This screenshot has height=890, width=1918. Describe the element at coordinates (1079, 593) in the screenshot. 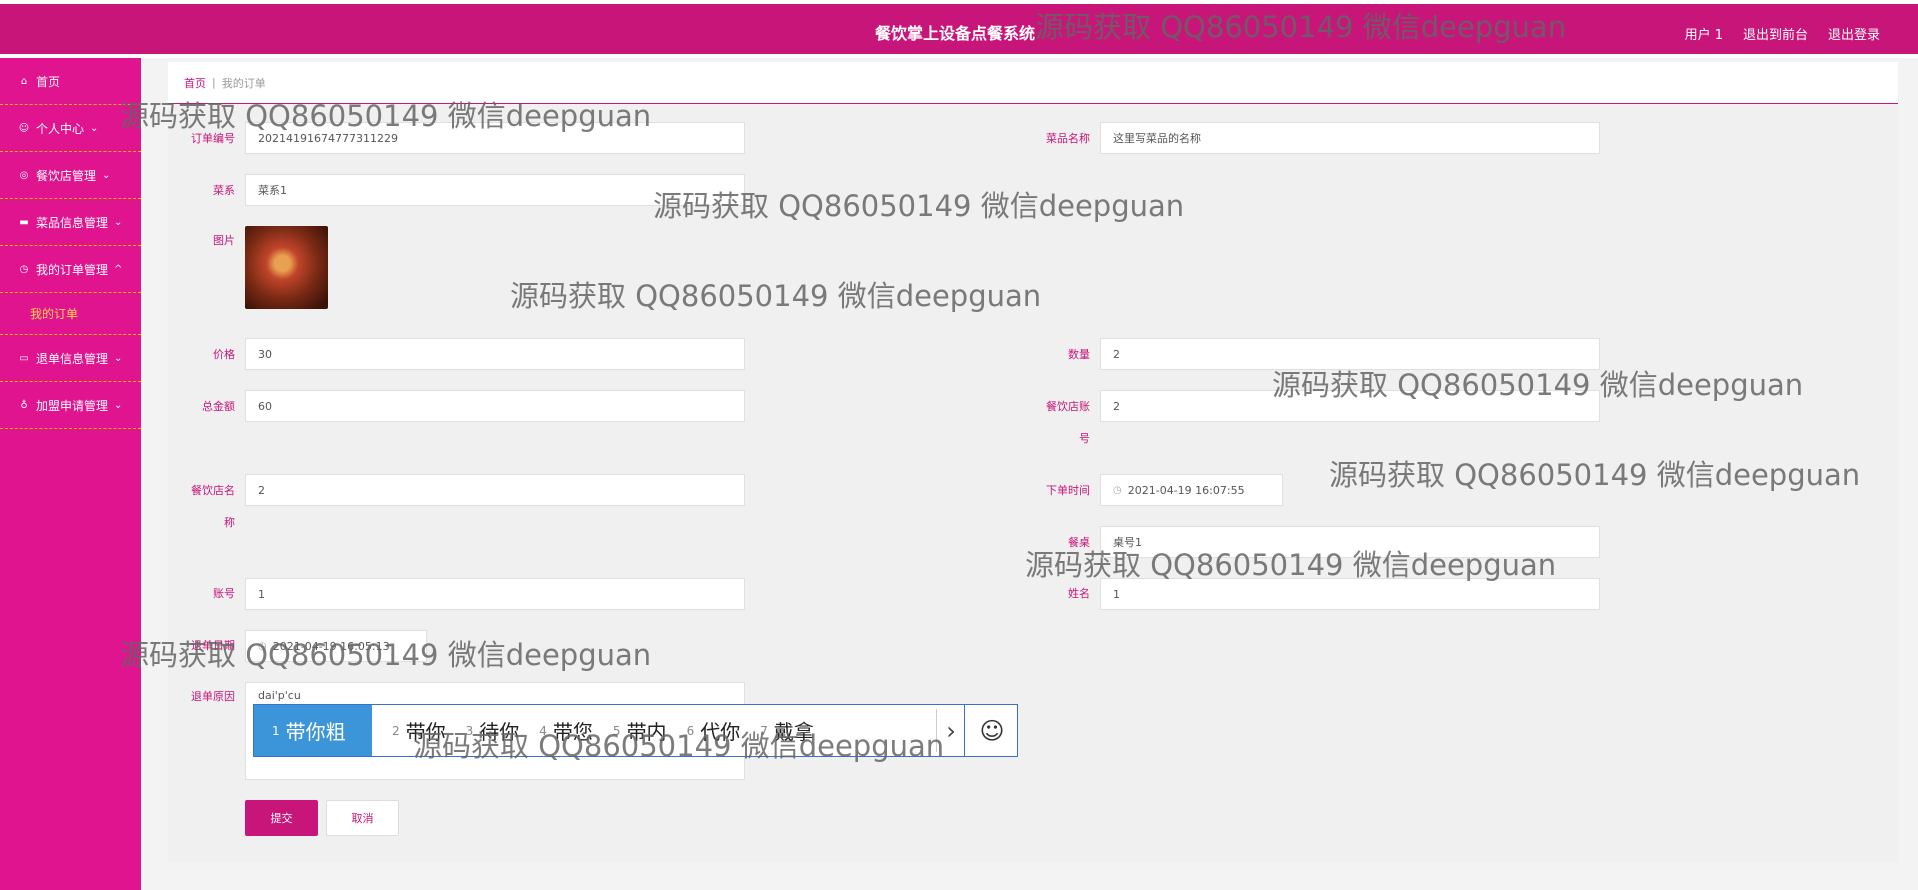

I see `name-label: 姓名` at that location.